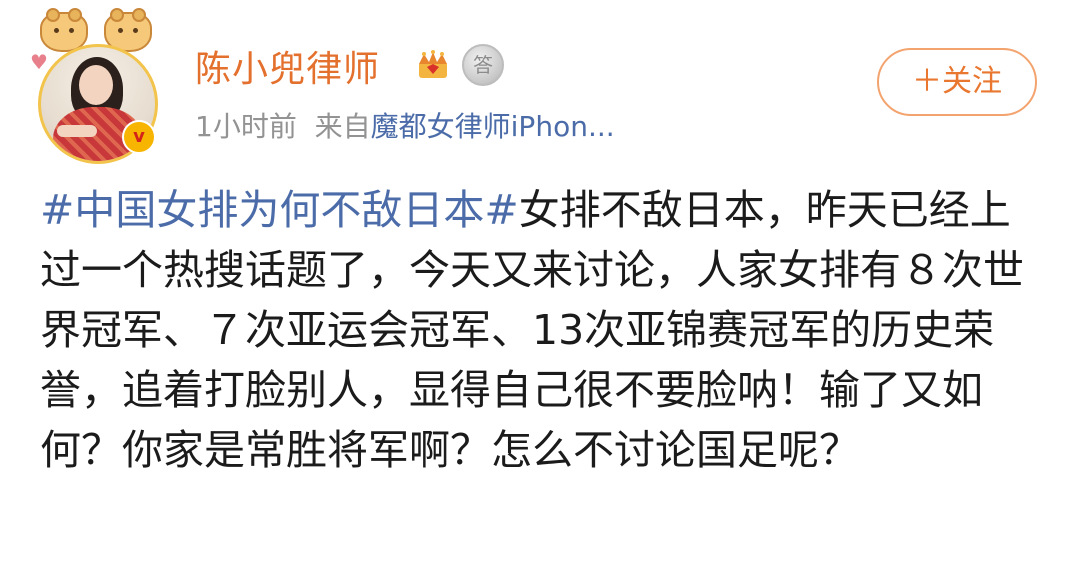 The width and height of the screenshot is (1080, 568). I want to click on crown-icon, so click(433, 65).